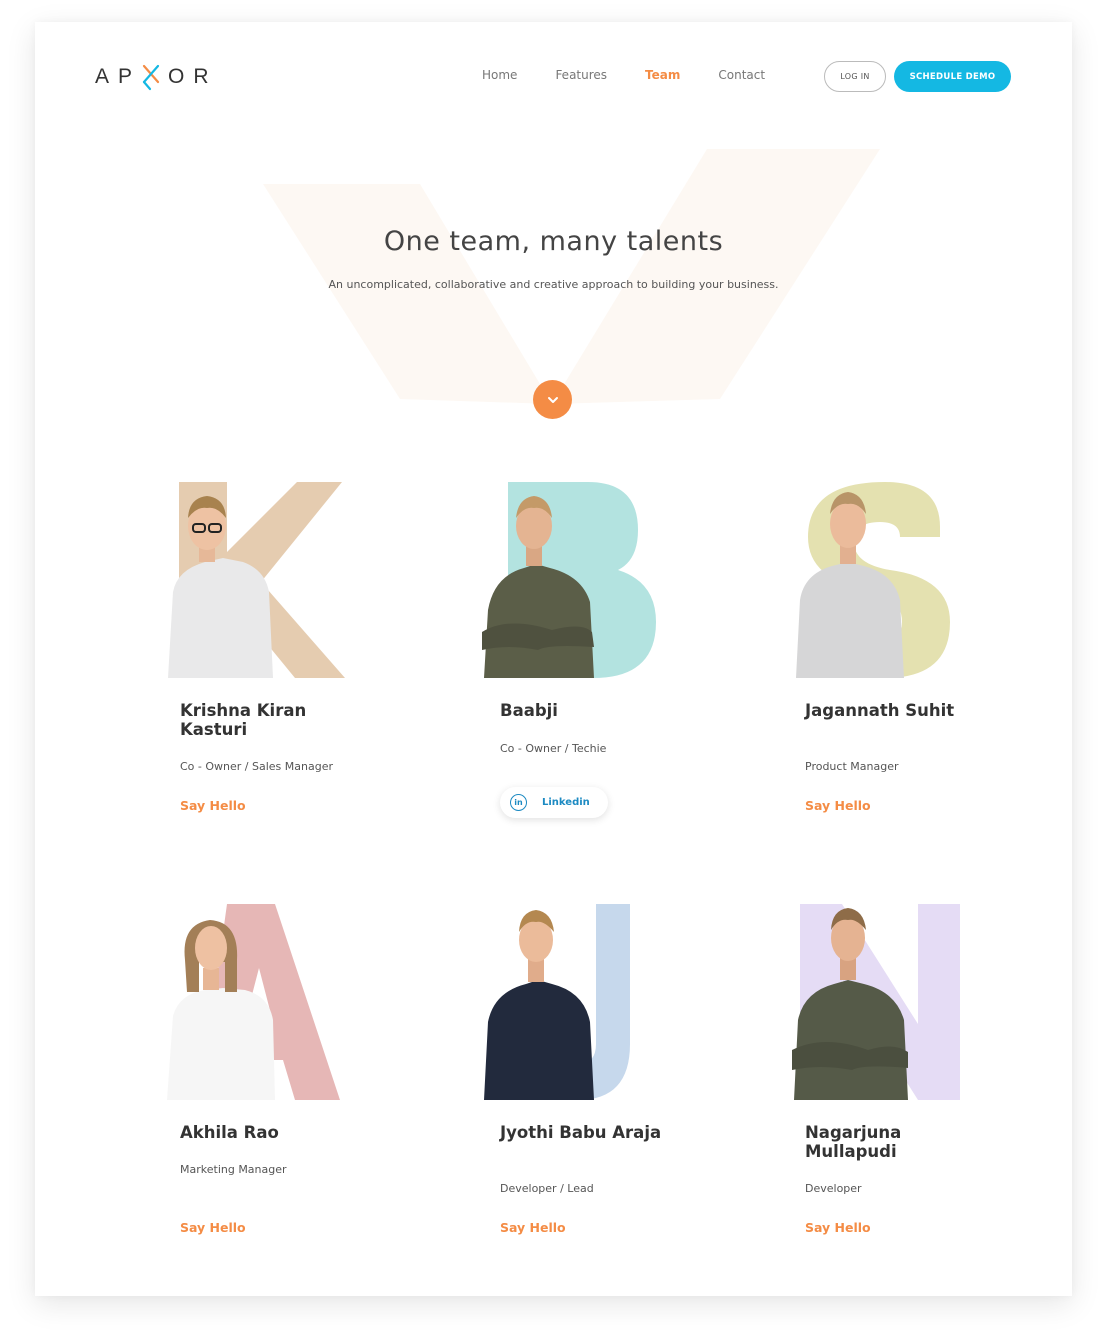 This screenshot has height=1343, width=1107. I want to click on linkedin-icon: in, so click(518, 802).